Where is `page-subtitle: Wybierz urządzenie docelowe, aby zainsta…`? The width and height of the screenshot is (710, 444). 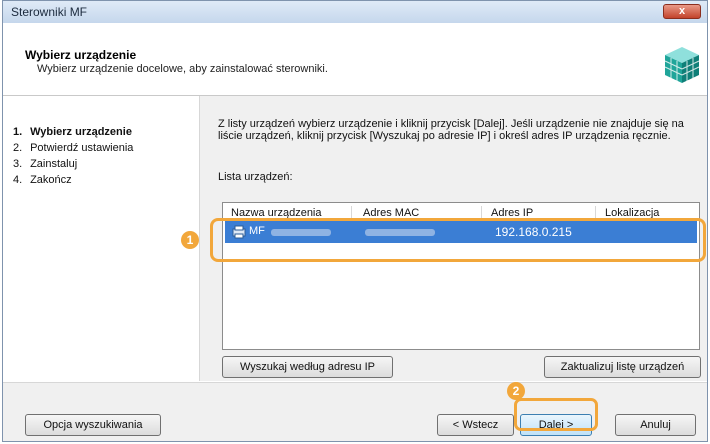 page-subtitle: Wybierz urządzenie docelowe, aby zainsta… is located at coordinates (182, 69).